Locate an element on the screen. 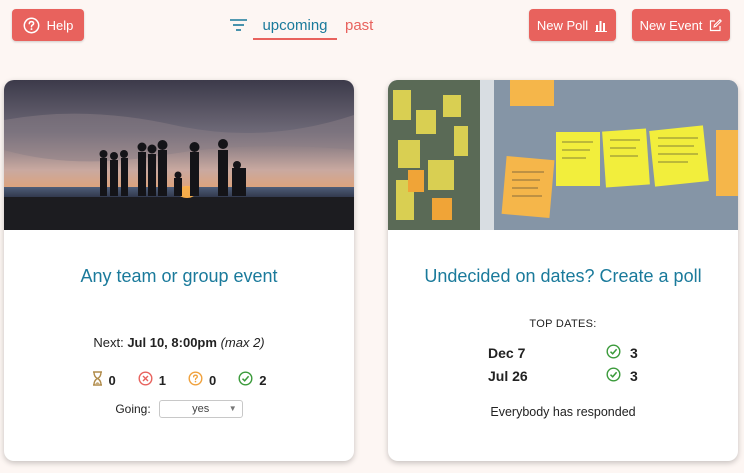  edit-icon is located at coordinates (716, 25).